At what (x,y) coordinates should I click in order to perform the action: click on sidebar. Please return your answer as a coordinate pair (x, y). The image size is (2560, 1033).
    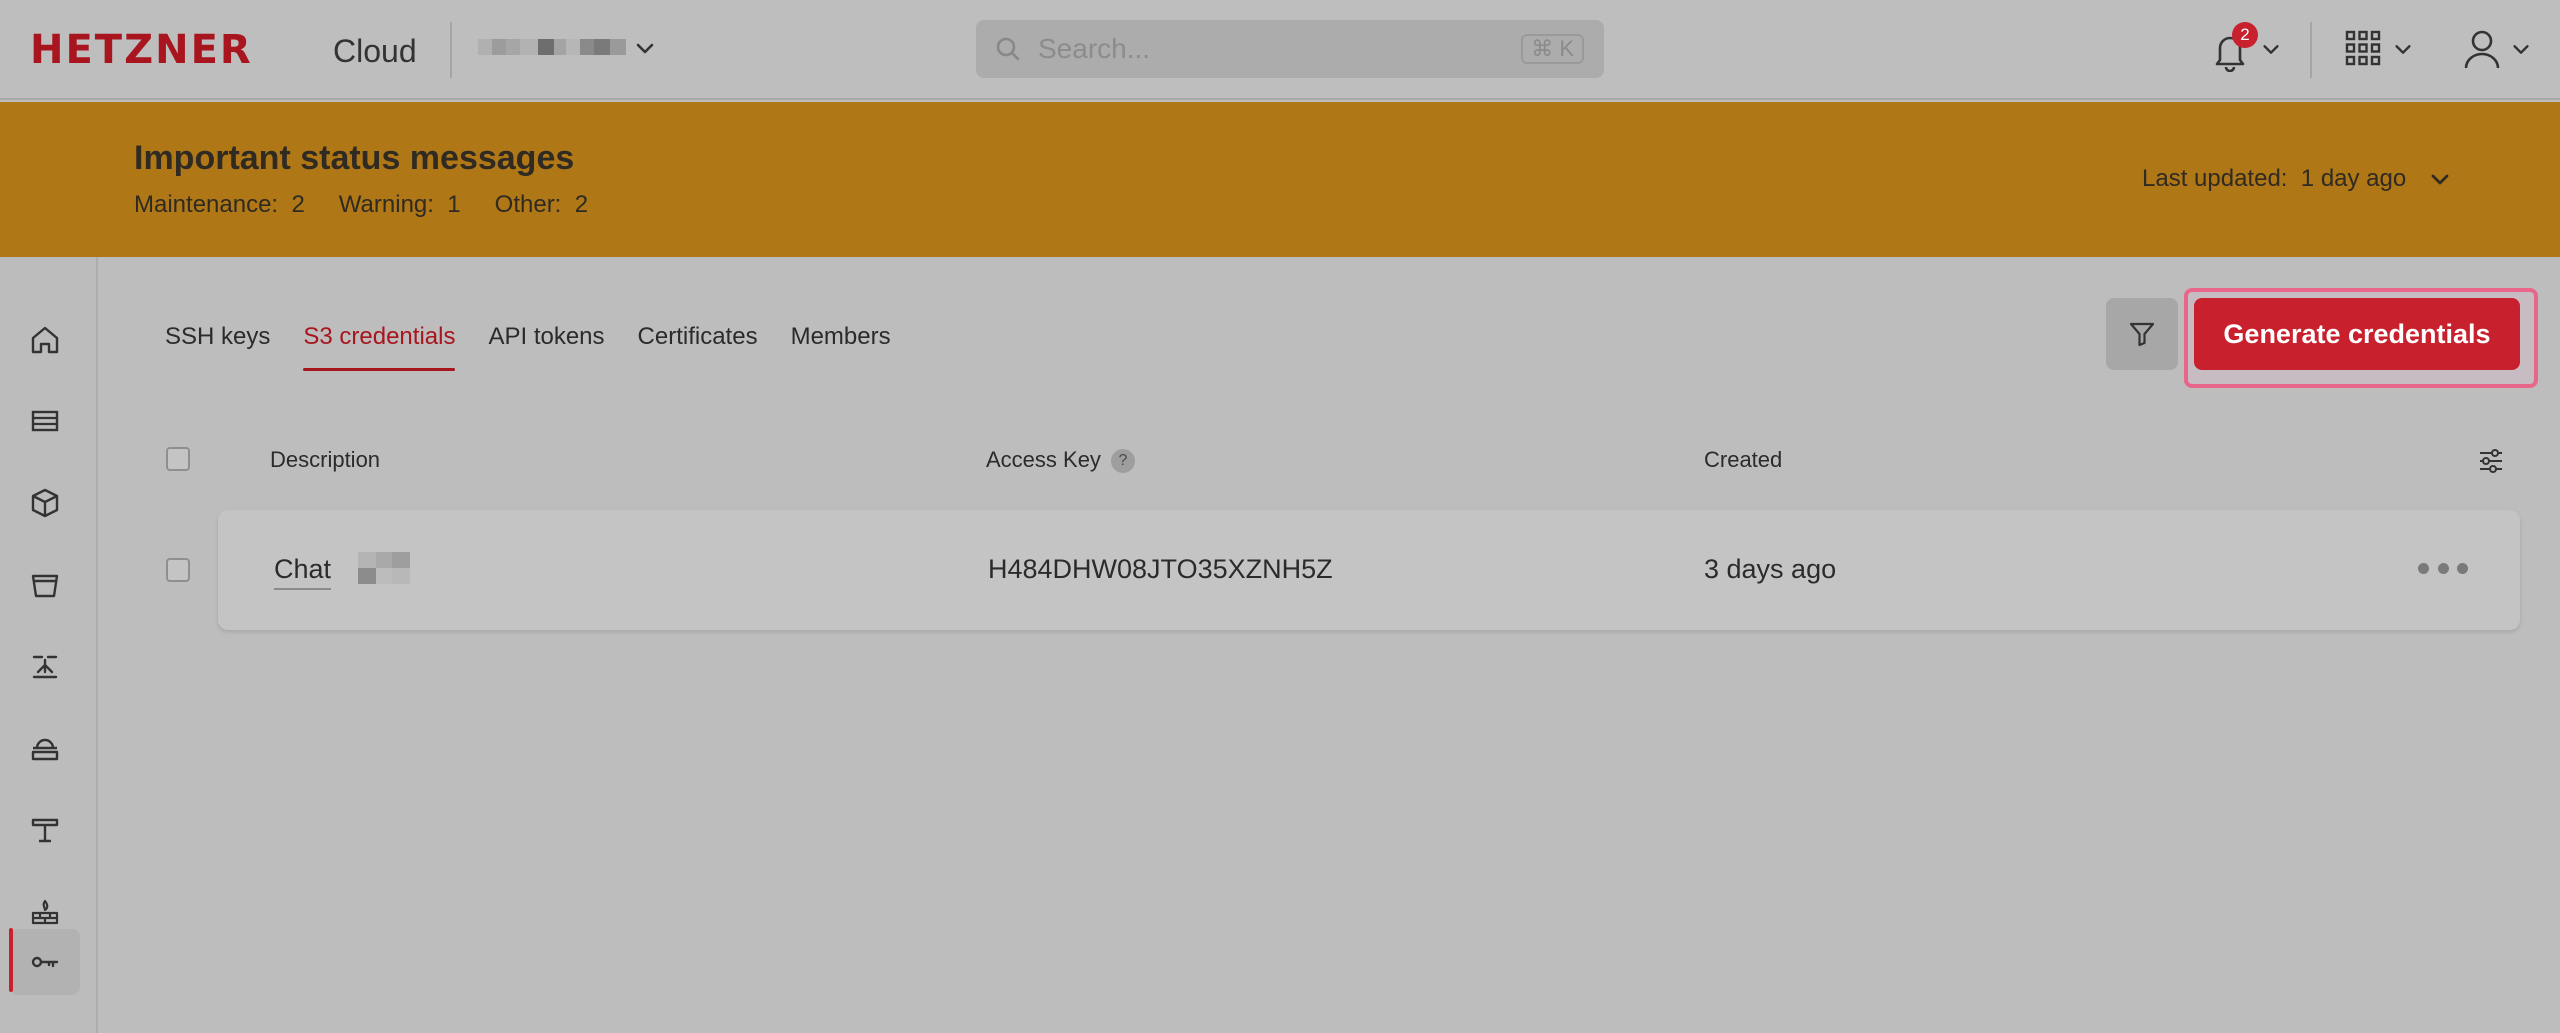
    Looking at the image, I should click on (49, 645).